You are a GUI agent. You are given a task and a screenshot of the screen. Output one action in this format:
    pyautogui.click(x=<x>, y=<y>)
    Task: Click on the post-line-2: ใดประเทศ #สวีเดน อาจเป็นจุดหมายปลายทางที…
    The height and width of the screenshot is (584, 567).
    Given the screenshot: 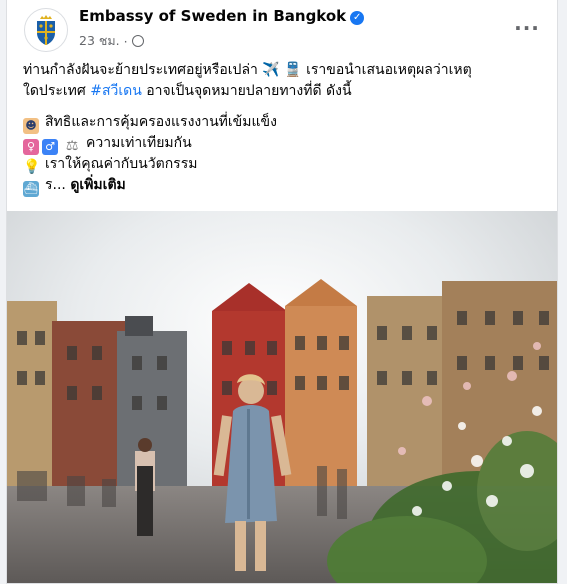 What is the action you would take?
    pyautogui.click(x=283, y=91)
    